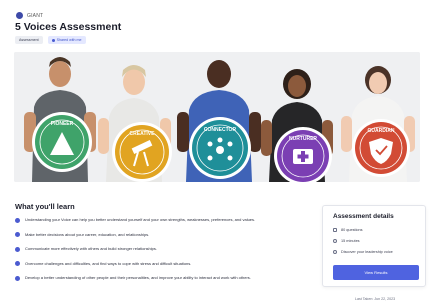 This screenshot has height=307, width=435. What do you see at coordinates (68, 27) in the screenshot?
I see `page-title: 5 Voices Assessment` at bounding box center [68, 27].